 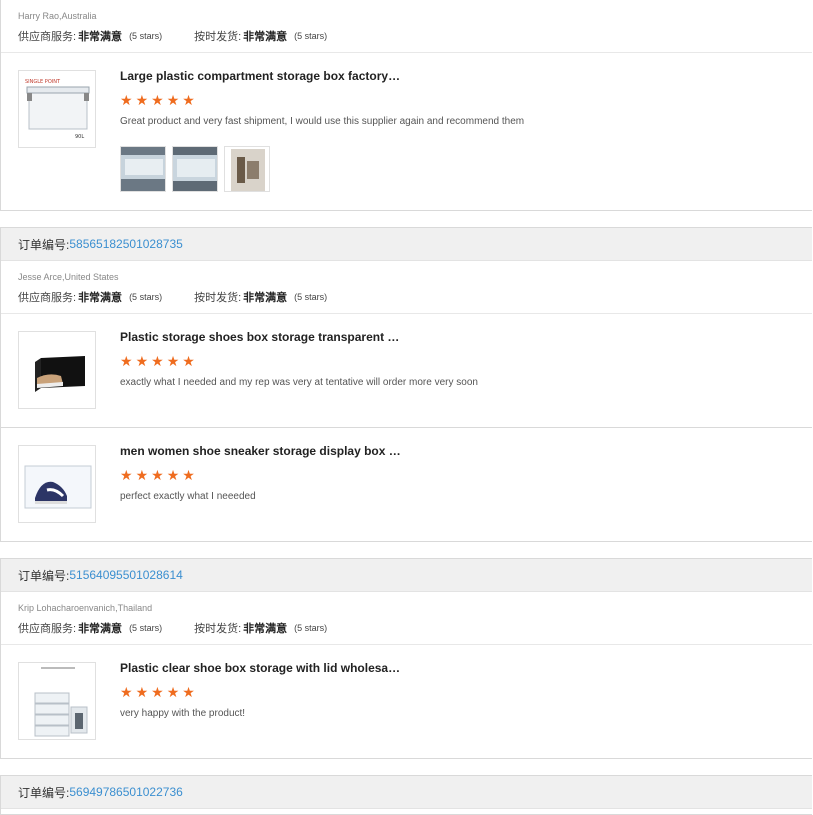 What do you see at coordinates (125, 244) in the screenshot?
I see `order-number-link: 58565182501028735` at bounding box center [125, 244].